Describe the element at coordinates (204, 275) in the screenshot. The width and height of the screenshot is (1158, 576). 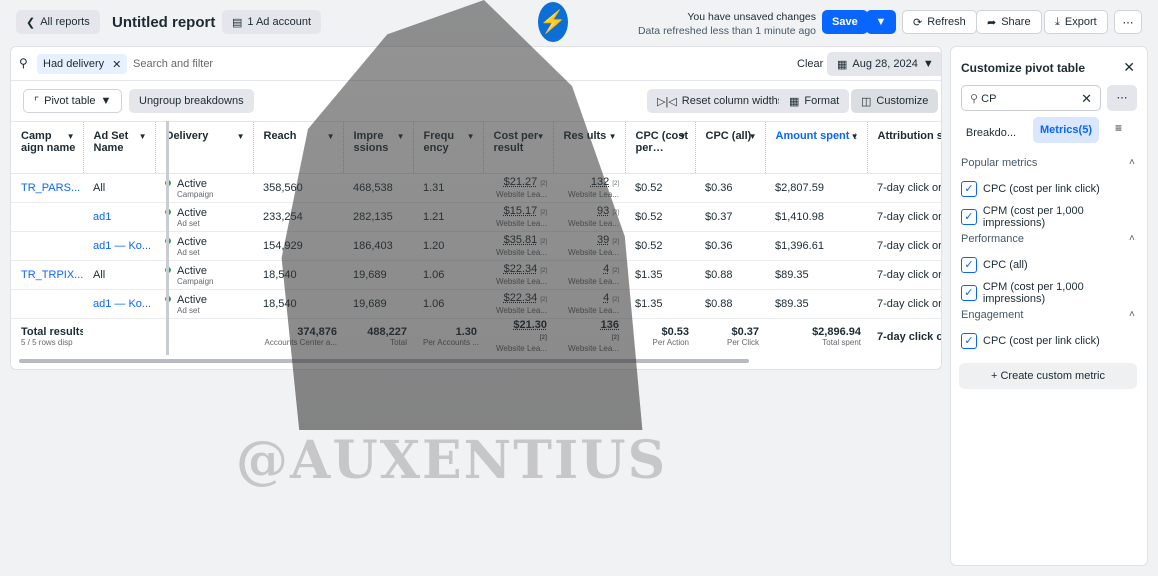
I see `delivery-cell: Active Campaign` at that location.